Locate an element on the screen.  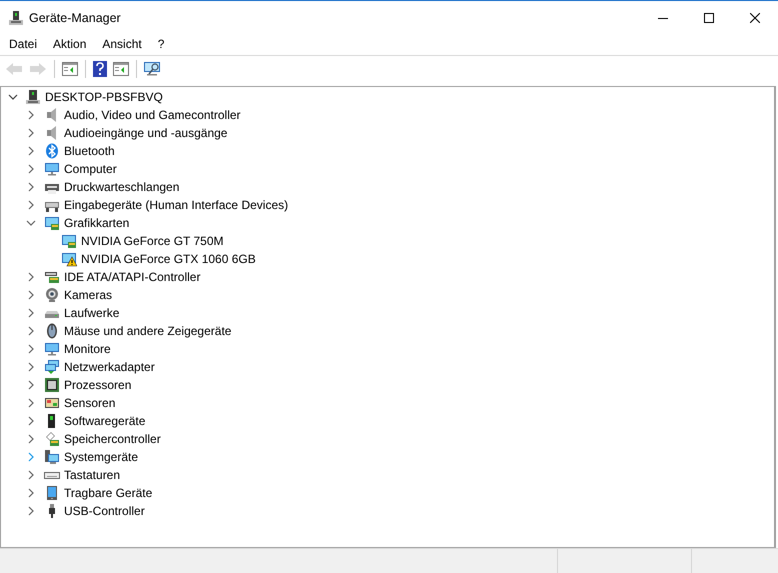
system-device-icon is located at coordinates (52, 457).